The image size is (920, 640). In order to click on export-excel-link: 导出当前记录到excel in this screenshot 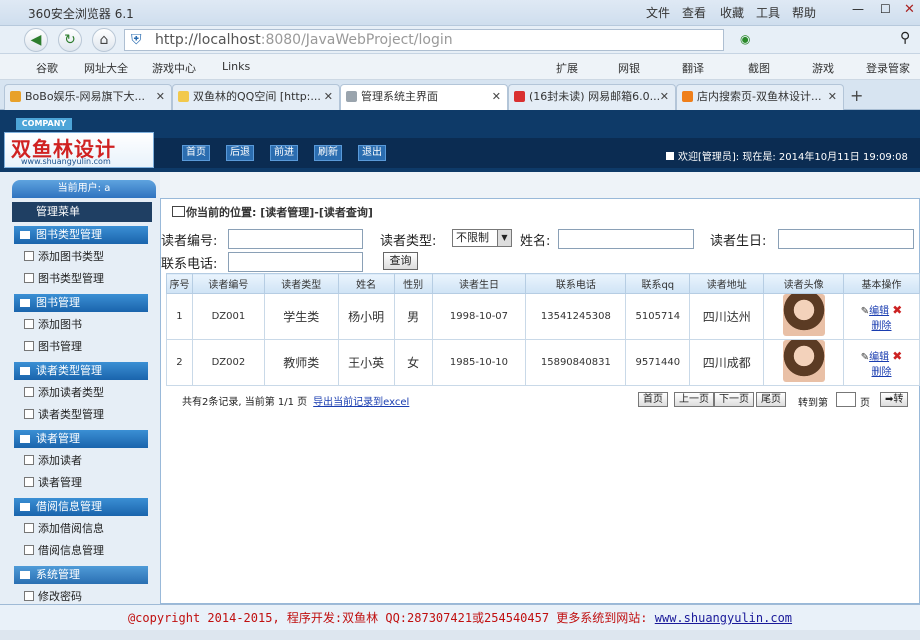, I will do `click(361, 402)`.